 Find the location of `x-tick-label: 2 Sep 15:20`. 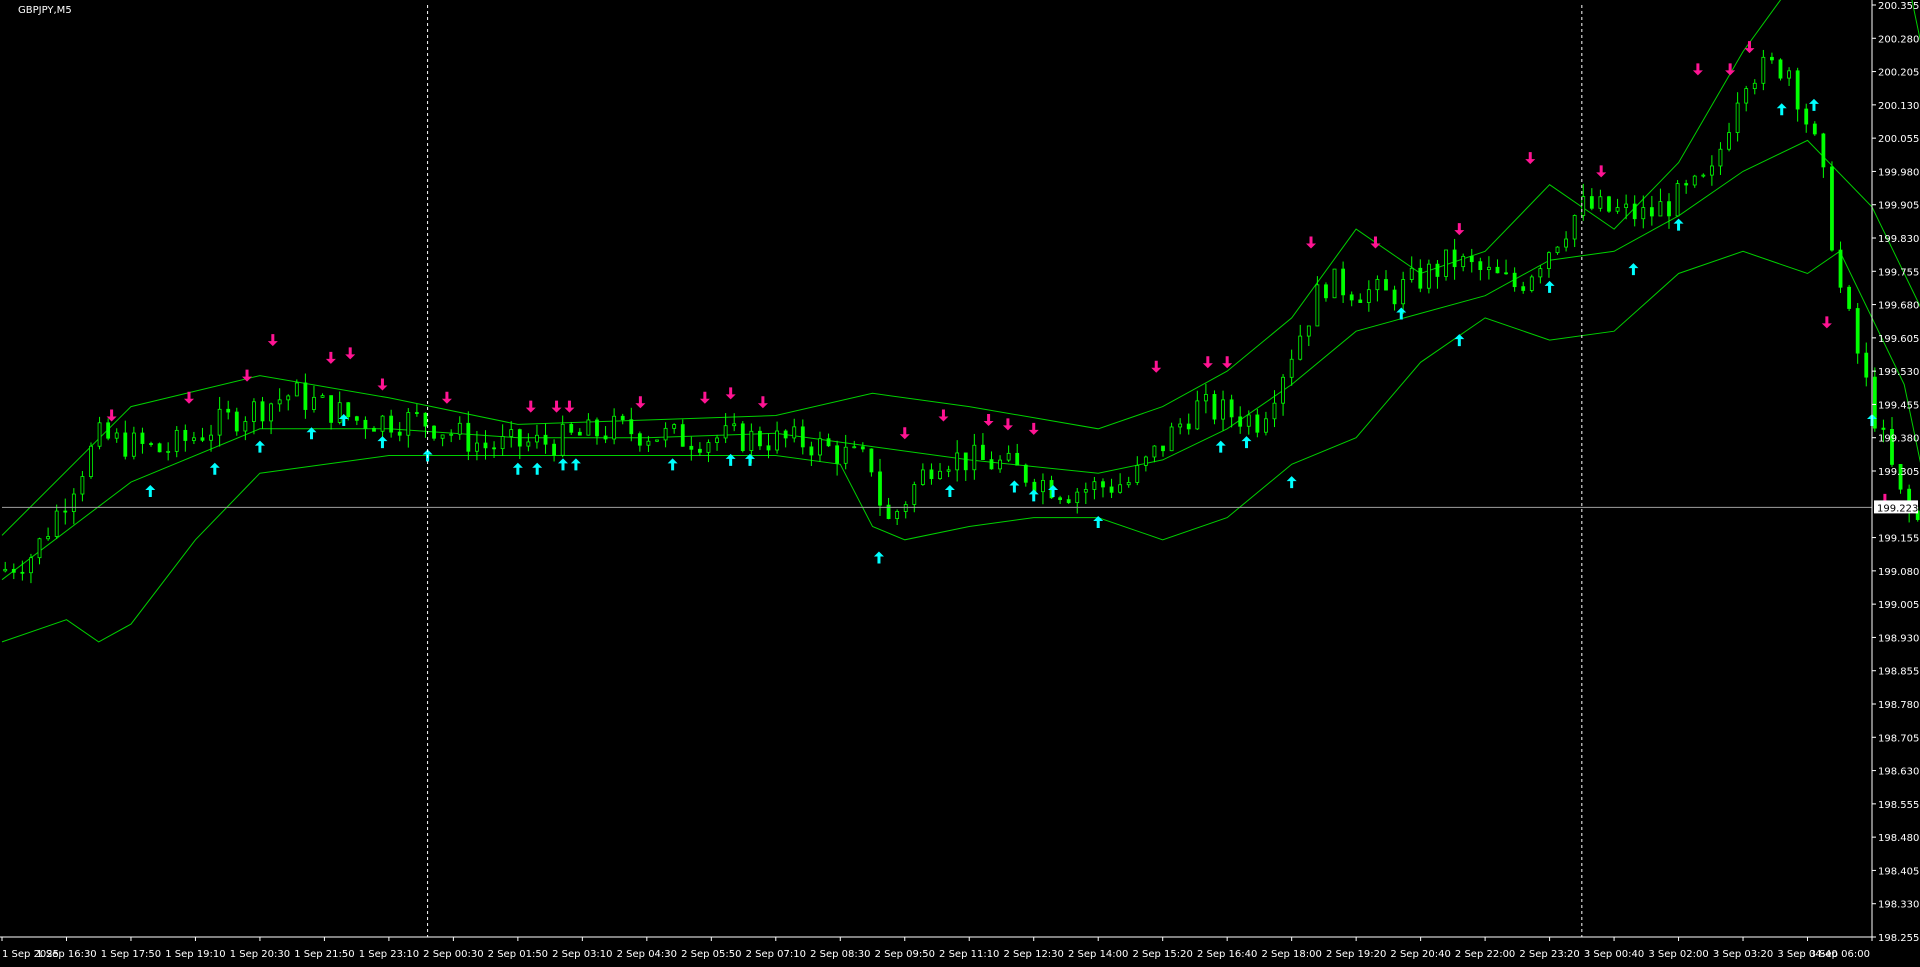

x-tick-label: 2 Sep 15:20 is located at coordinates (1162, 954).